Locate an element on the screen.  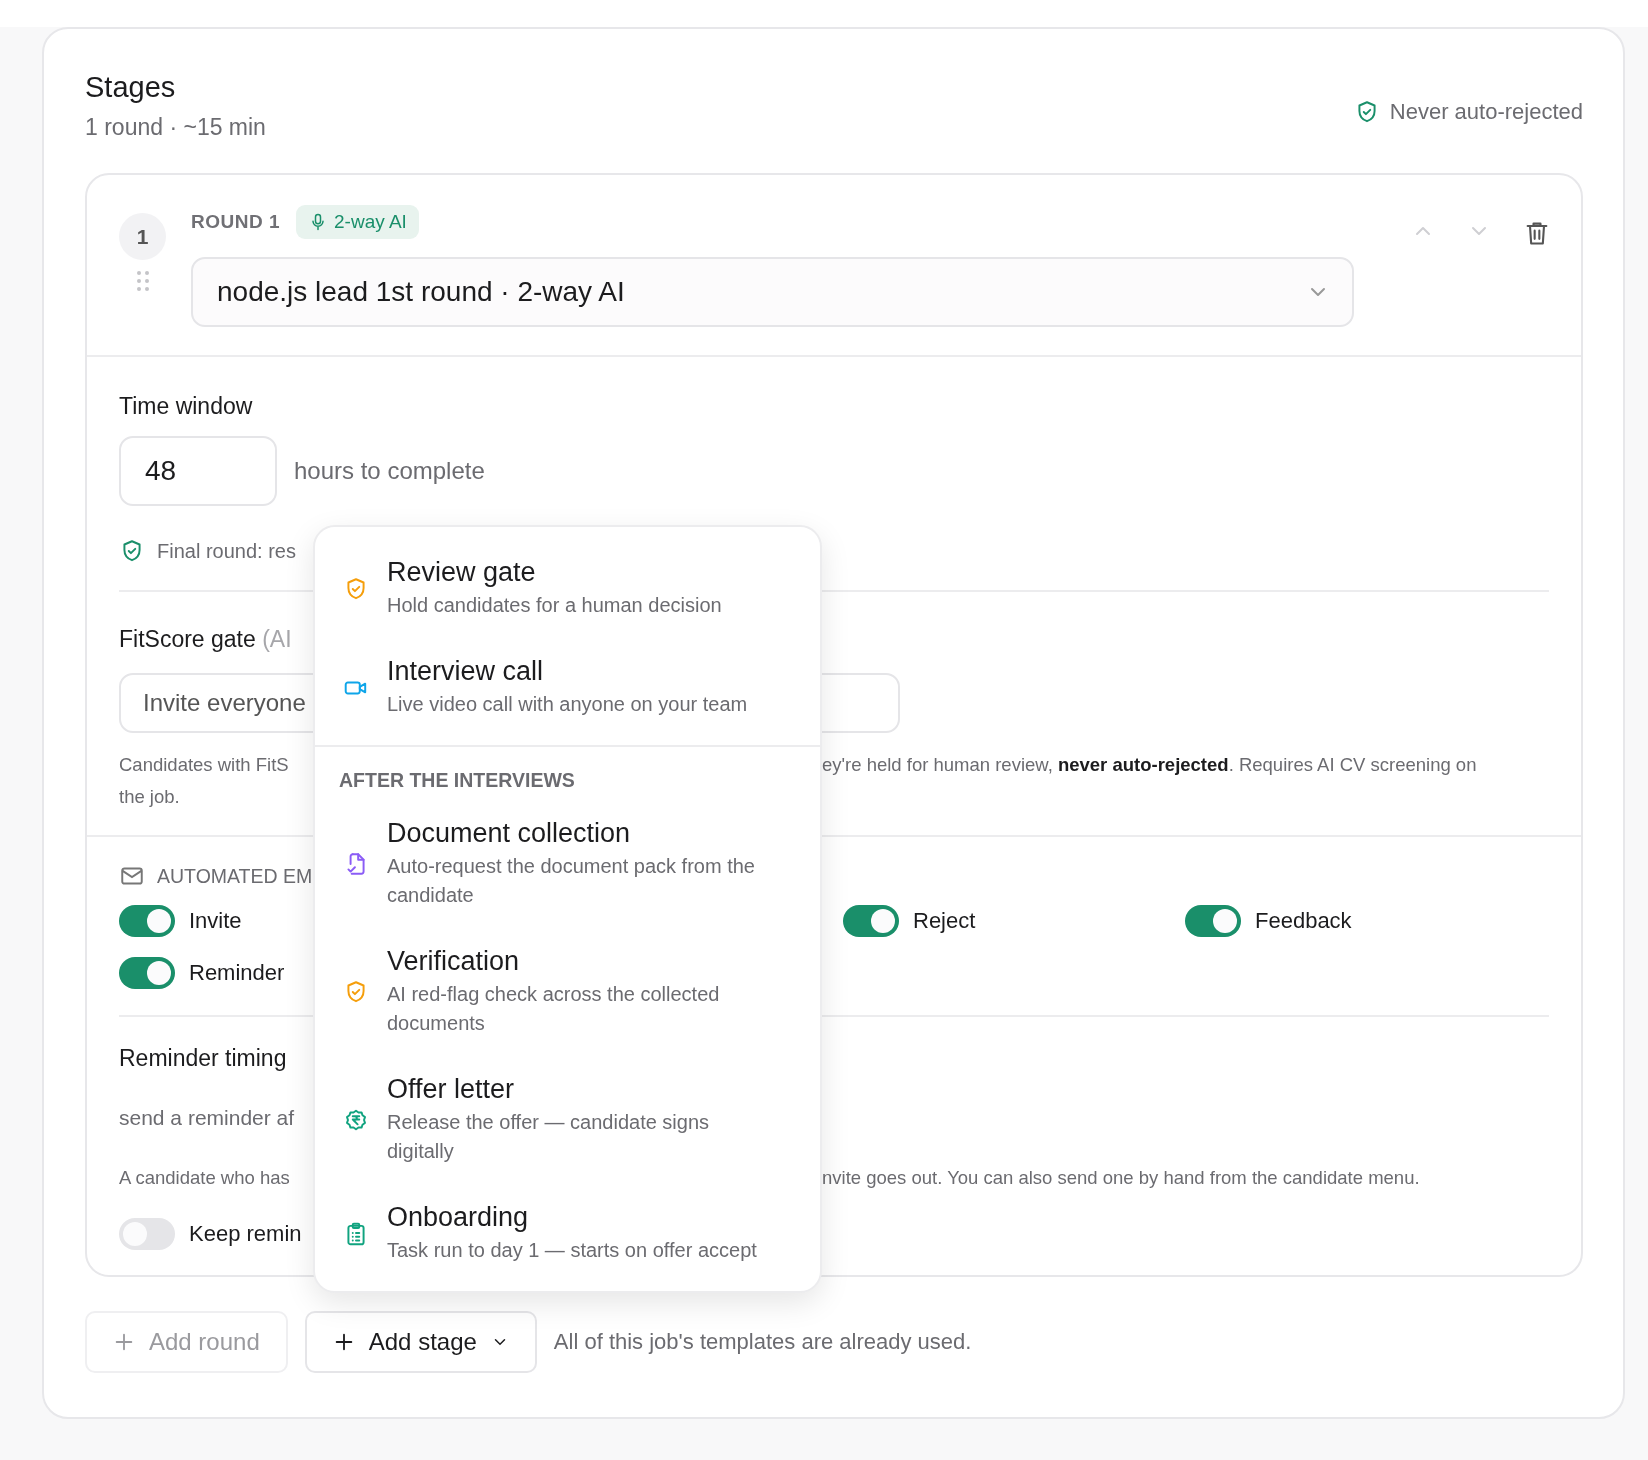
mode-badge: 2-way AI is located at coordinates (357, 222).